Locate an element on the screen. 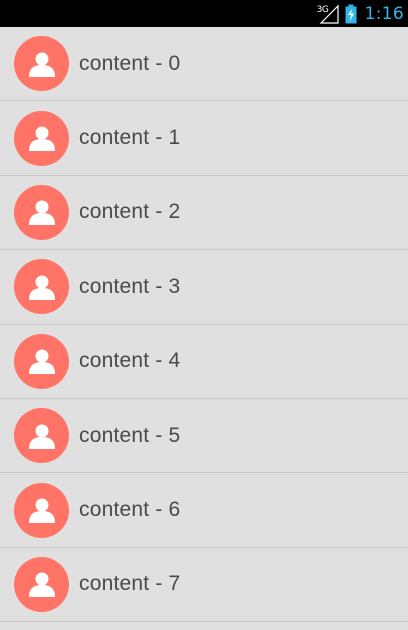  list-item: content - 0 is located at coordinates (204, 64).